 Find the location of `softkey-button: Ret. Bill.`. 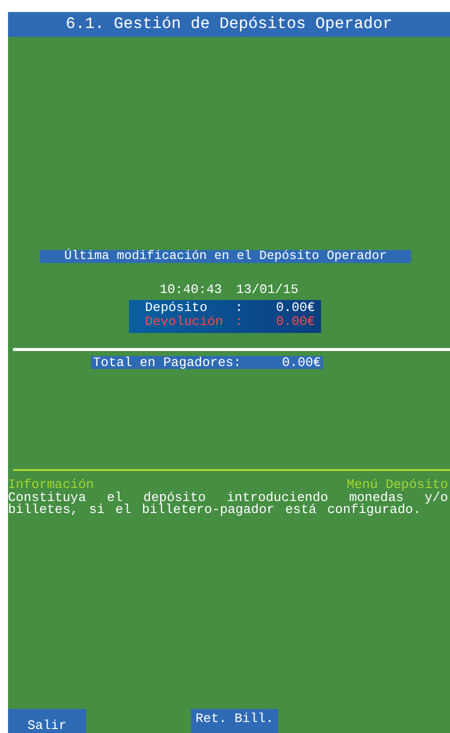

softkey-button: Ret. Bill. is located at coordinates (234, 721).